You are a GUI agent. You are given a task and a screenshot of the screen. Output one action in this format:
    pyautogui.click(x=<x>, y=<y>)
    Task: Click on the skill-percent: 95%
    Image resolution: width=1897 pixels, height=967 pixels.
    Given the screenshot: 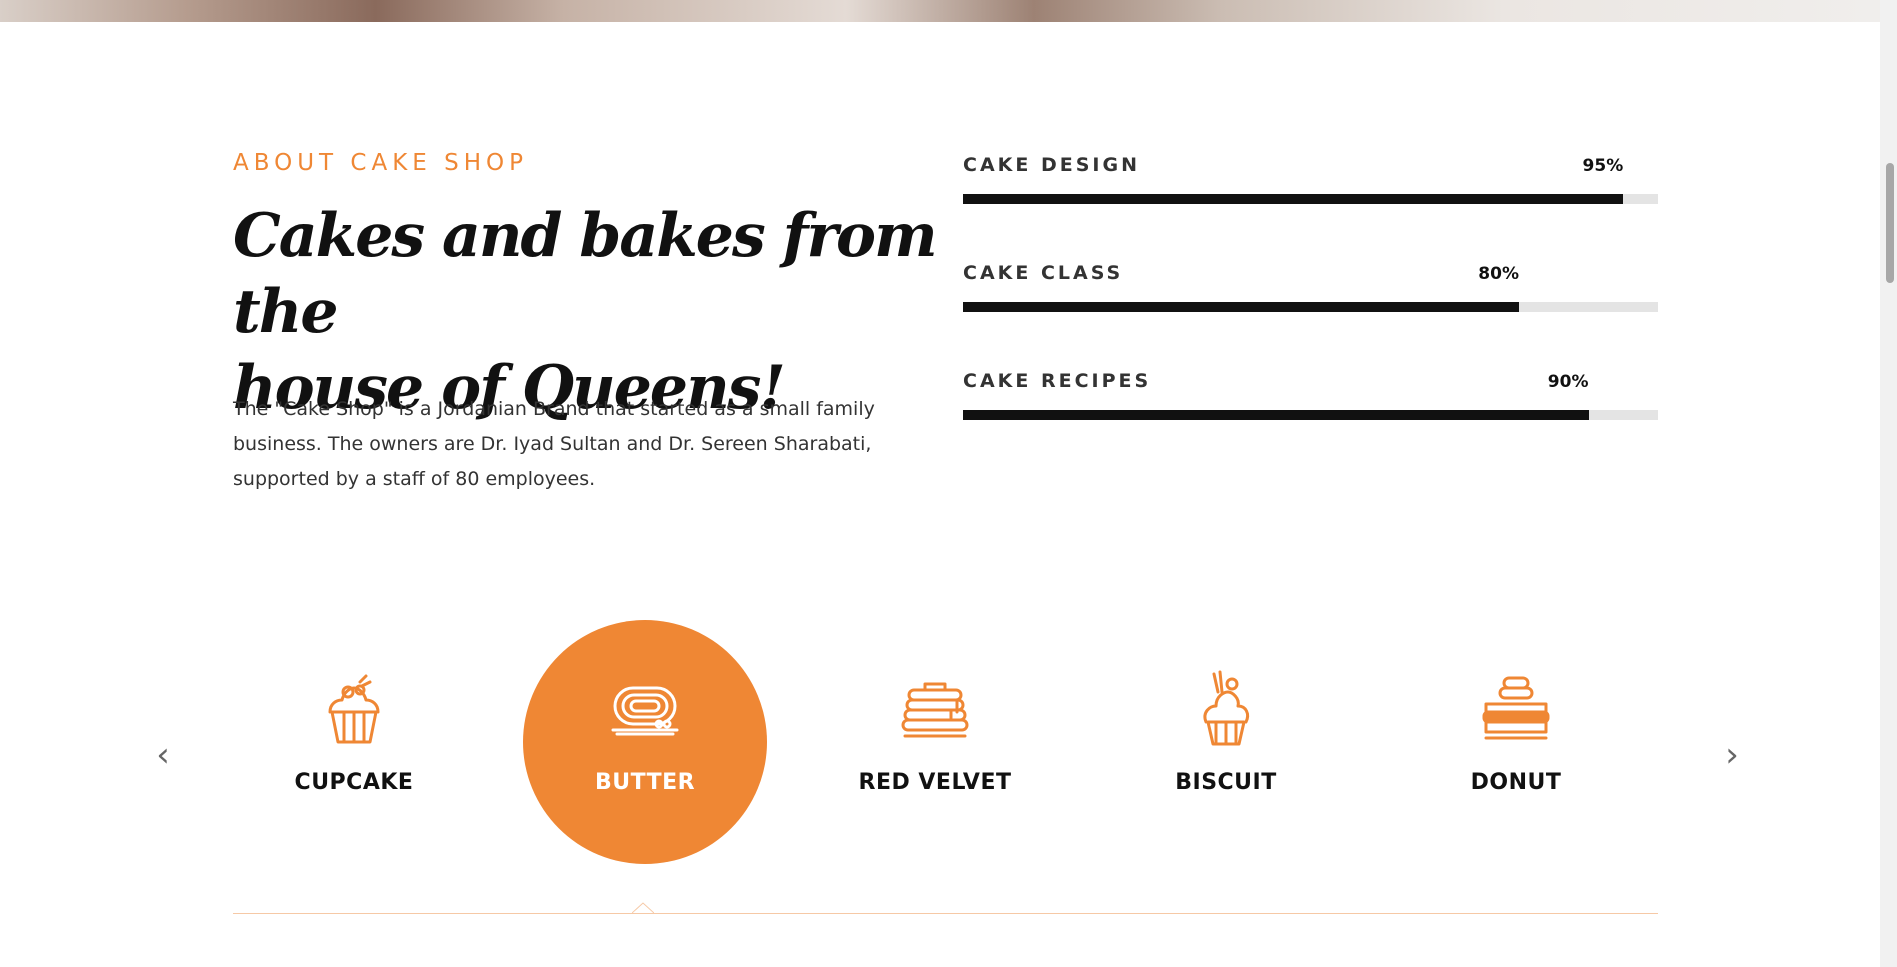 What is the action you would take?
    pyautogui.click(x=1603, y=166)
    